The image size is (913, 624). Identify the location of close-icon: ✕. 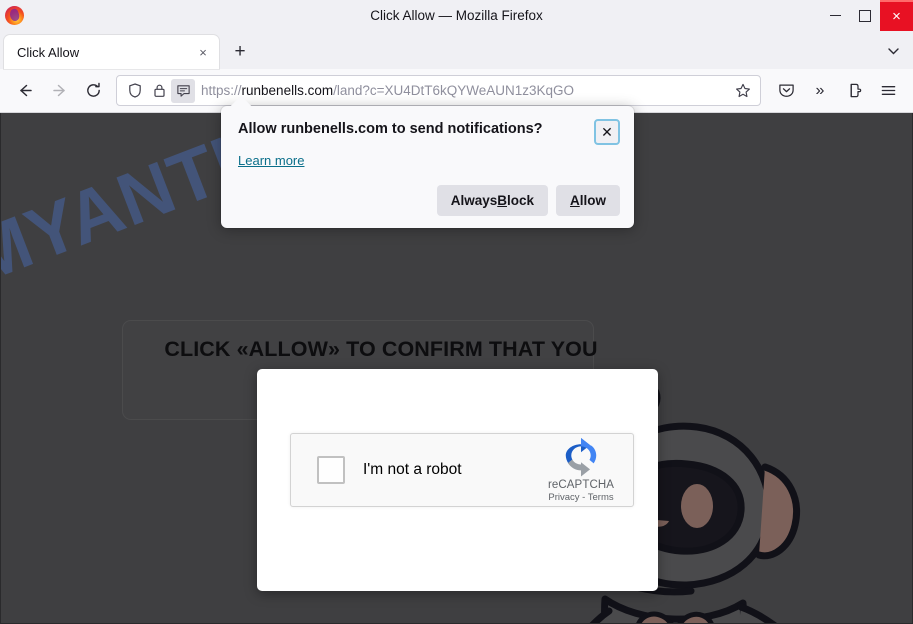
(607, 132).